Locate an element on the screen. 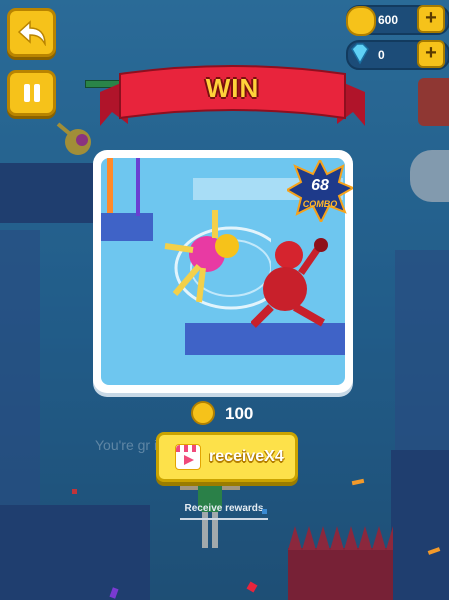 This screenshot has width=449, height=600. add-gems-button: + is located at coordinates (431, 54).